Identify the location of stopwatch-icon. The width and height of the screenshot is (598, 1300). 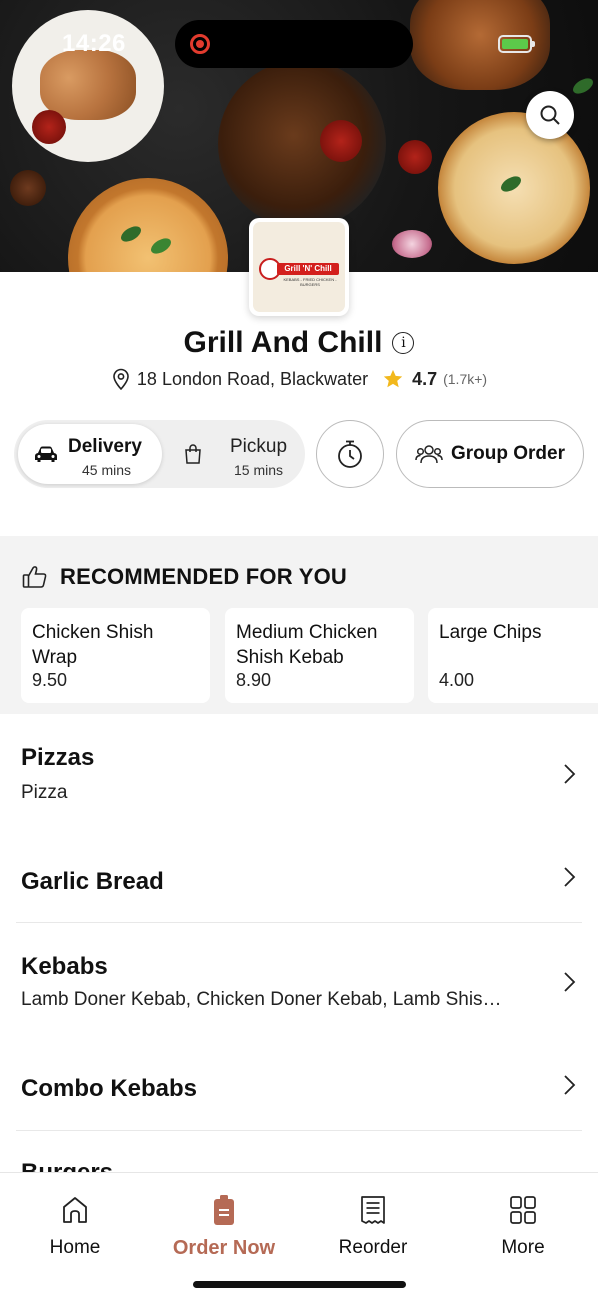
(350, 454).